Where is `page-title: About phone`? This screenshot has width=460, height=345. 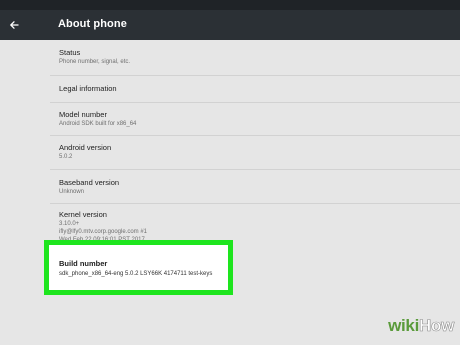
page-title: About phone is located at coordinates (92, 24).